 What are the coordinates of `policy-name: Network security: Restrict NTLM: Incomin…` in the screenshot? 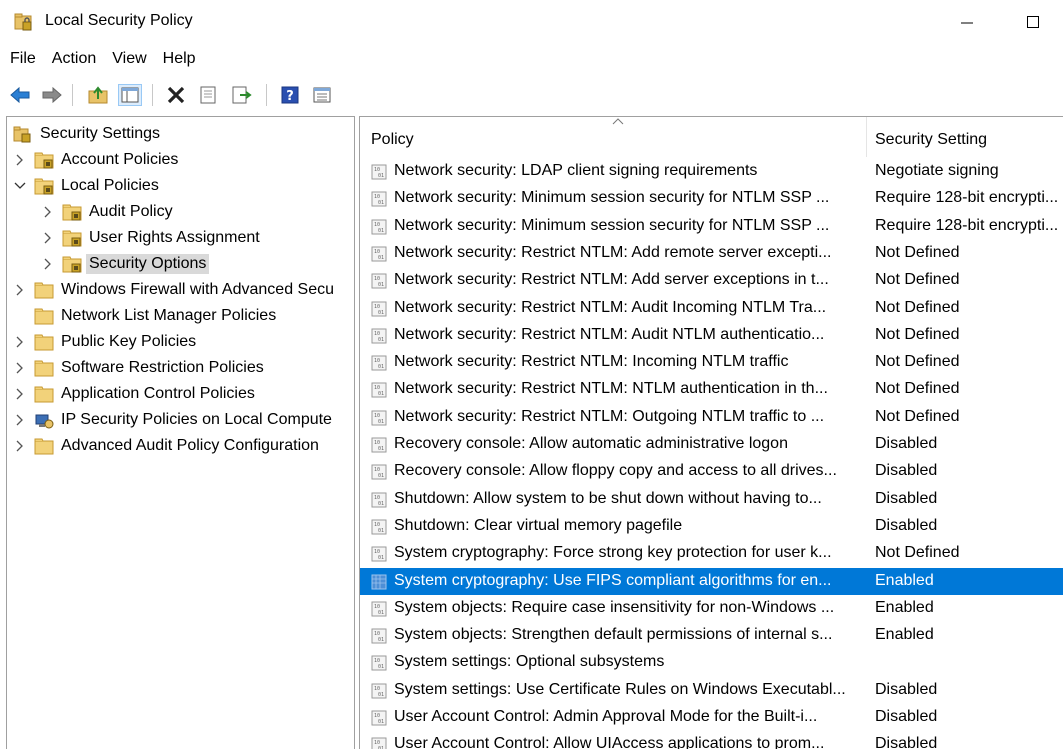 It's located at (591, 362).